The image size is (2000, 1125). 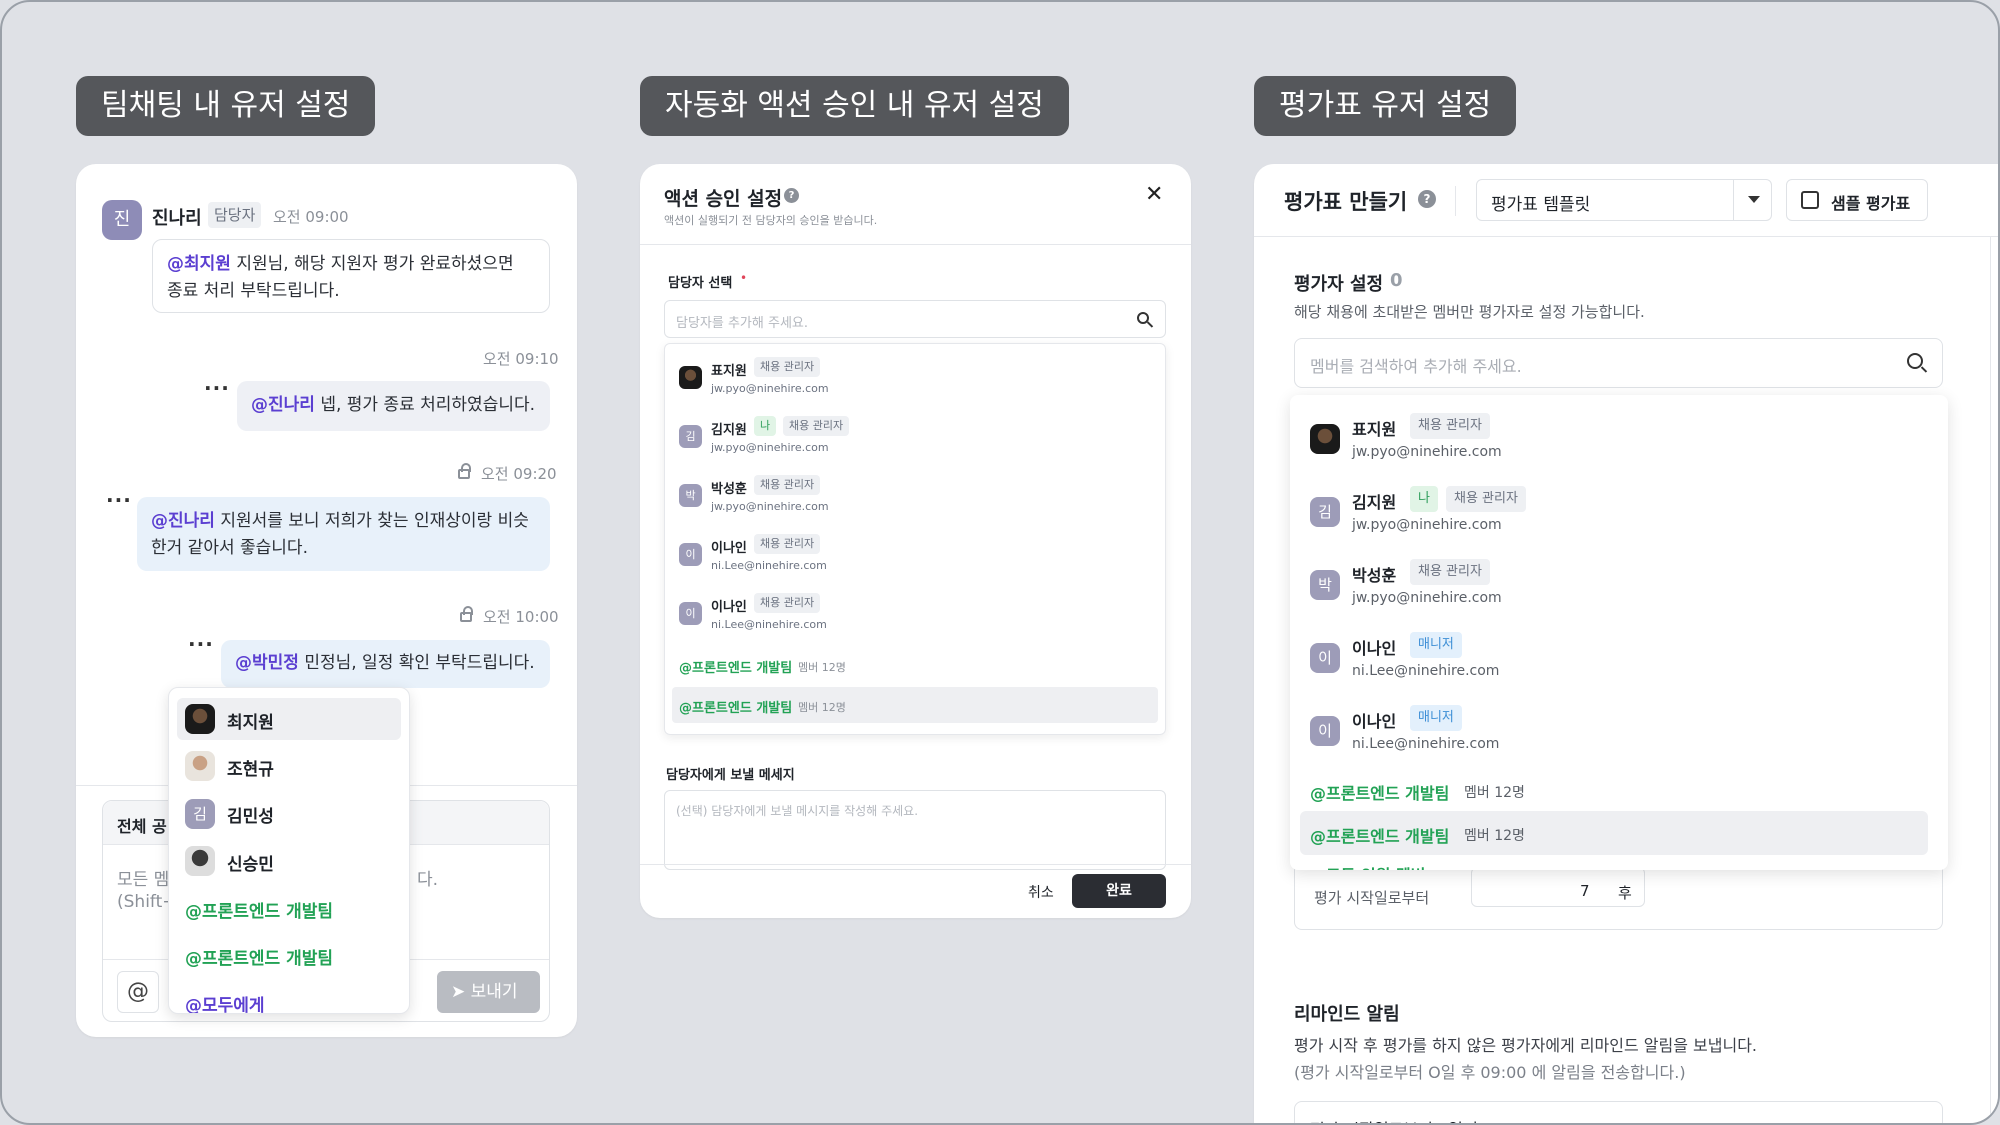 What do you see at coordinates (1385, 106) in the screenshot?
I see `section-label-evaluation: 평가표 유저 설정` at bounding box center [1385, 106].